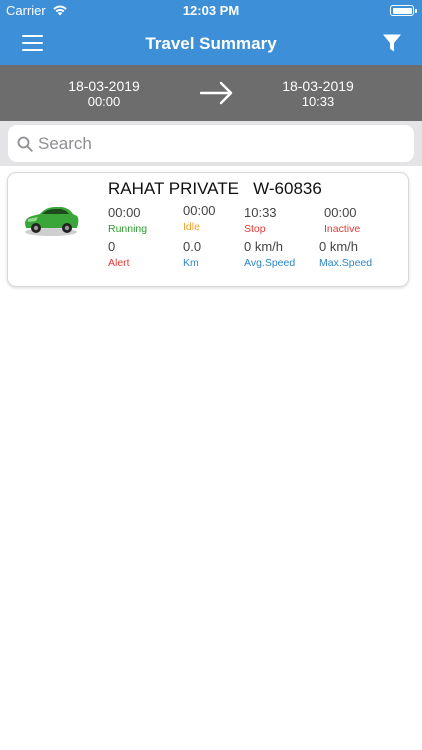 This screenshot has height=750, width=422. I want to click on arrow-right-icon, so click(216, 93).